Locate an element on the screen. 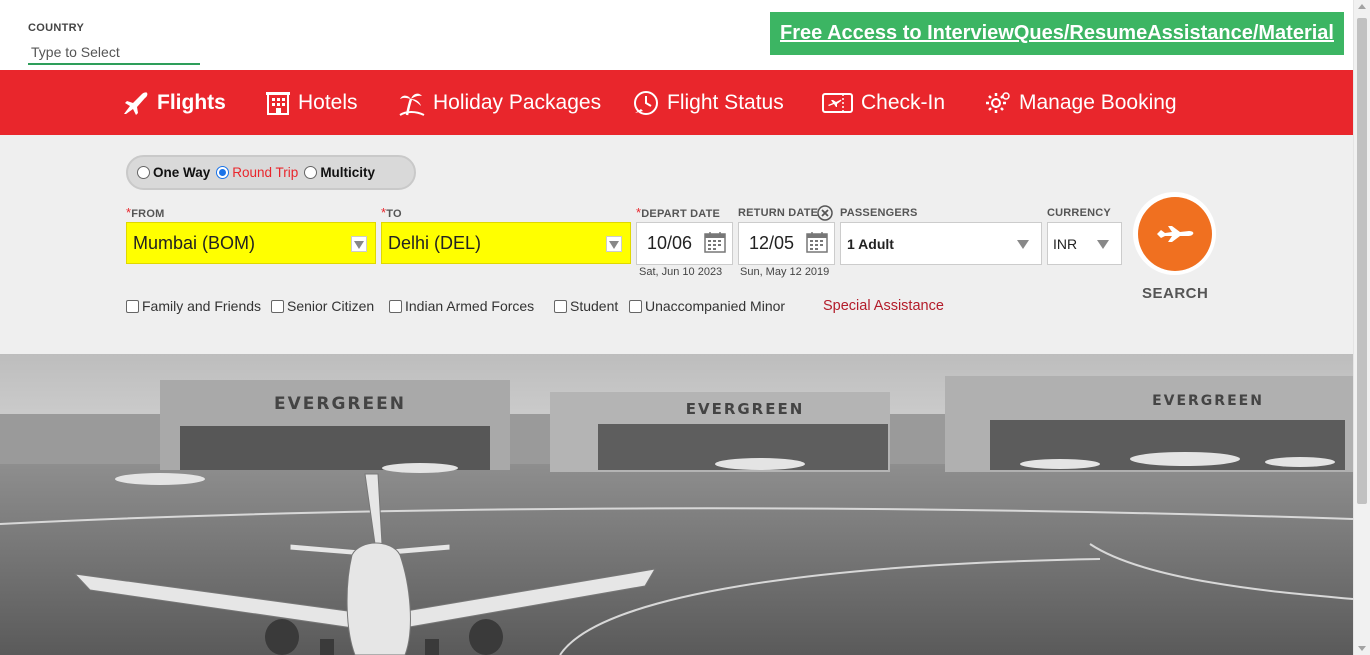 Image resolution: width=1370 pixels, height=655 pixels. return-date-value: 12/05 is located at coordinates (772, 243).